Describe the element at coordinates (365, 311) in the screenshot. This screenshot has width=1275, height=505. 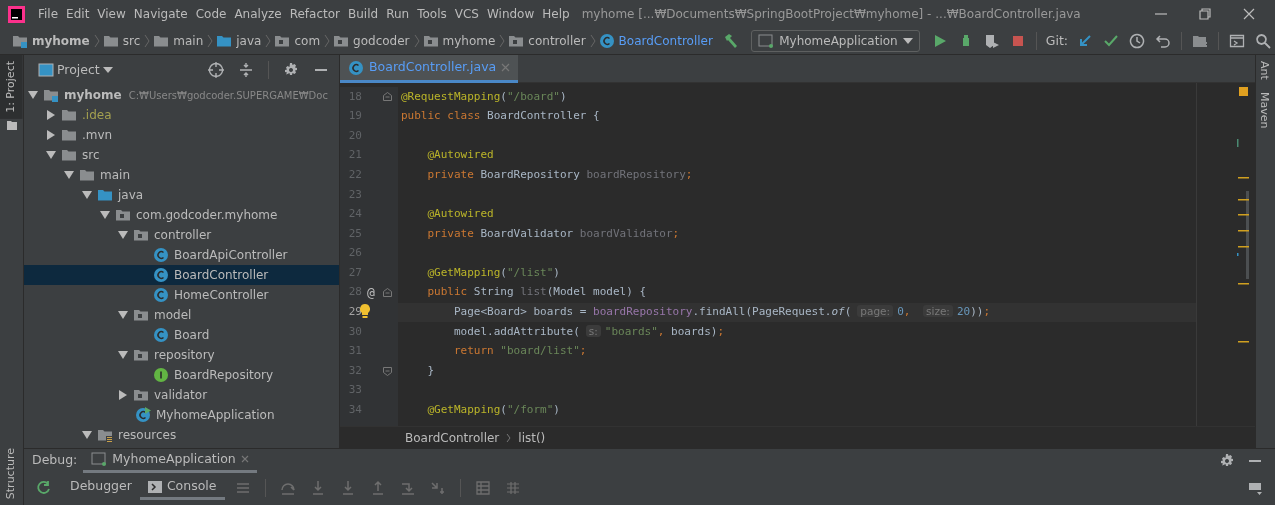
I see `lightbulb-icon` at that location.